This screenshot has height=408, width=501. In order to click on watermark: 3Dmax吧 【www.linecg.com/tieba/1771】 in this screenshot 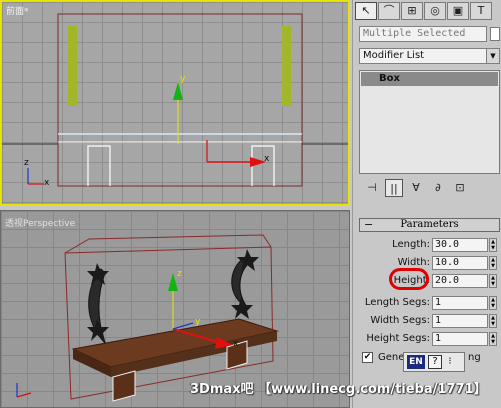, I will do `click(338, 389)`.